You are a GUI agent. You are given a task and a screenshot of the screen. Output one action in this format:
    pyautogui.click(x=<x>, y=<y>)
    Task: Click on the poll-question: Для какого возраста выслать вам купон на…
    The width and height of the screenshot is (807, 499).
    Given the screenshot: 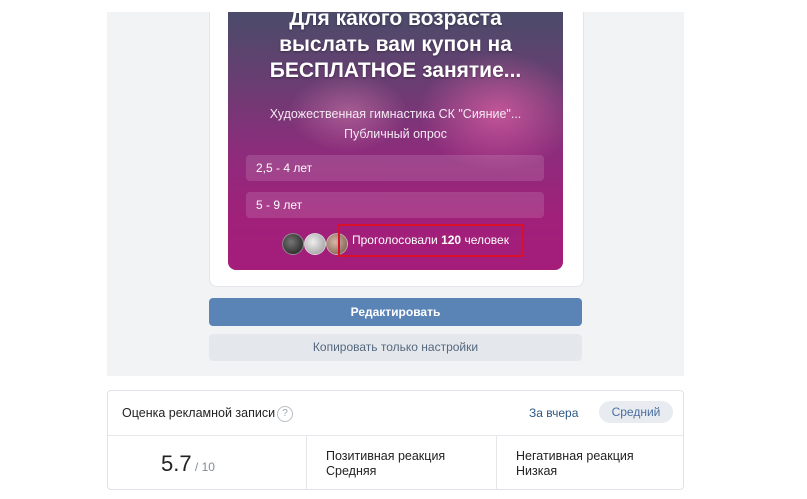 What is the action you would take?
    pyautogui.click(x=395, y=48)
    